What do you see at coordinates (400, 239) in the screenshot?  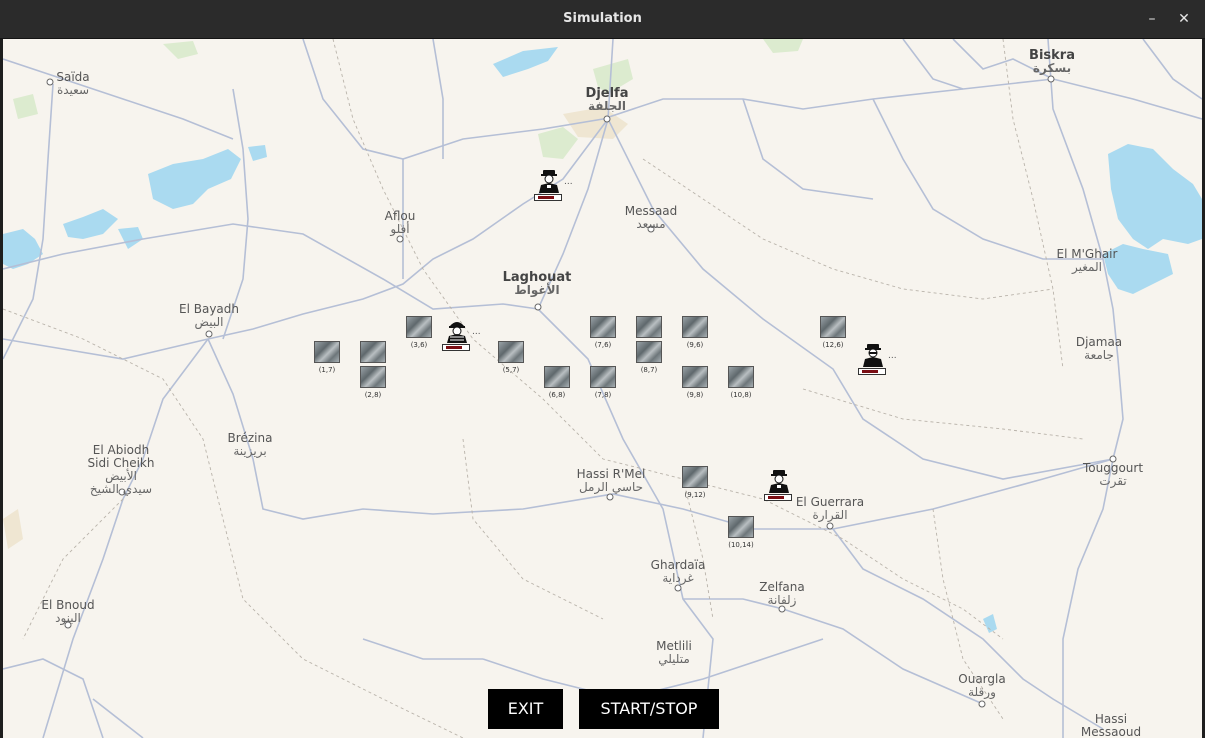 I see `aflou-marker` at bounding box center [400, 239].